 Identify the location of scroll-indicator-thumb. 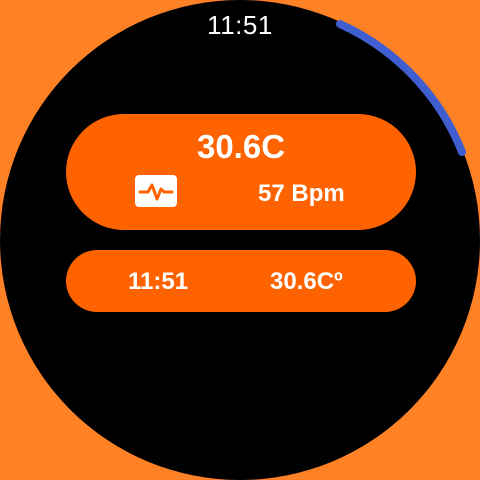
(401, 88).